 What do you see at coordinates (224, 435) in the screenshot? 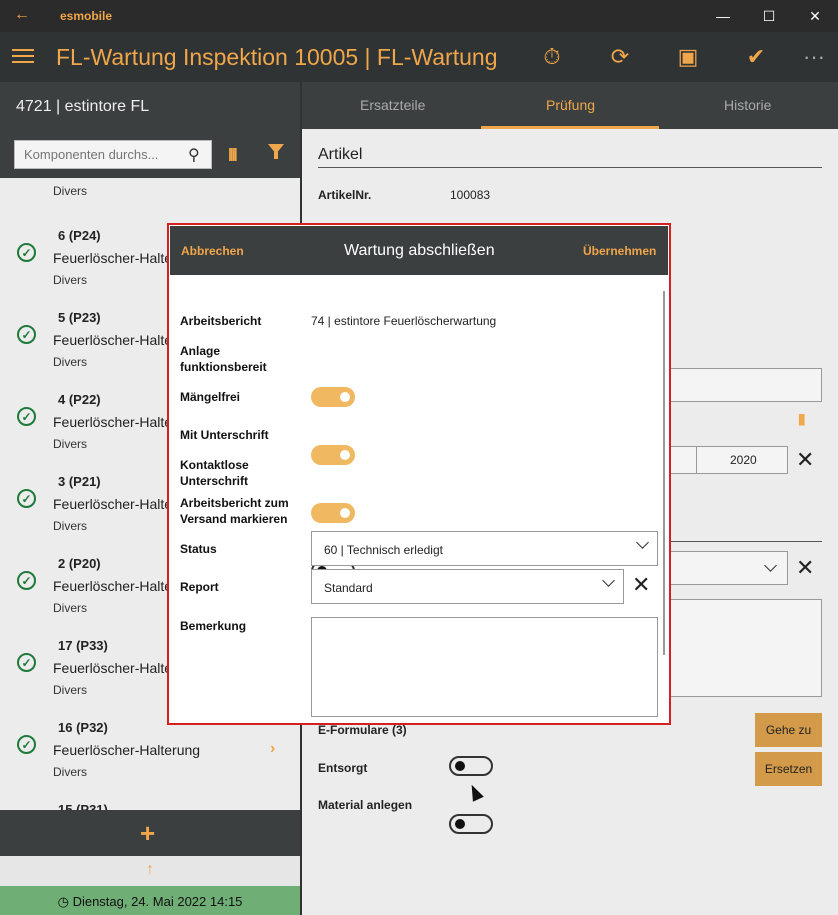
I see `unterschrift-label: Mit Unterschrift` at bounding box center [224, 435].